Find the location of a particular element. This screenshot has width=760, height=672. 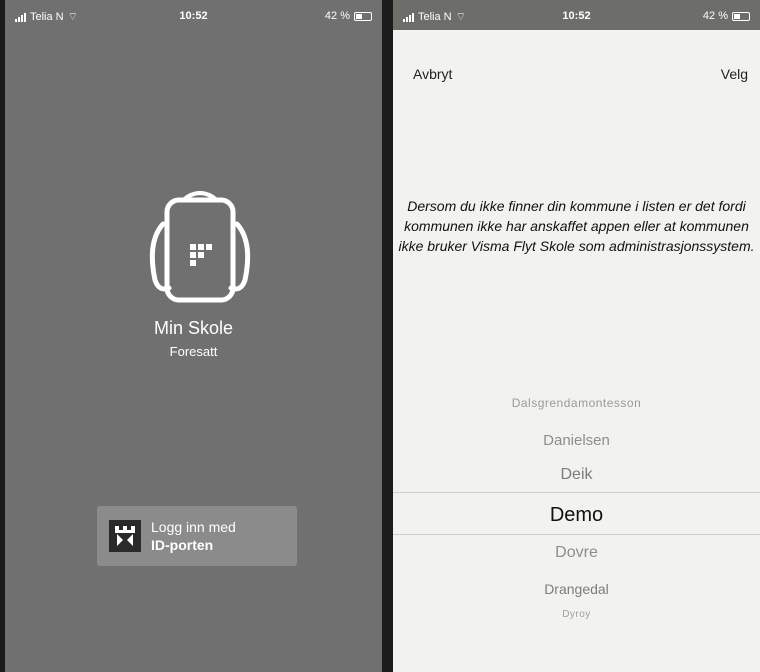

picker-item: Danielsen is located at coordinates (576, 440).